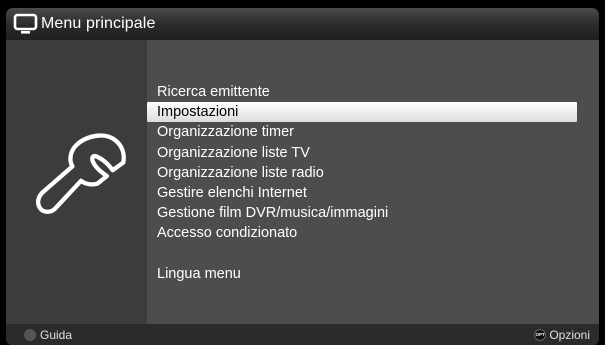  Describe the element at coordinates (540, 334) in the screenshot. I see `opt-button-icon: OPT` at that location.